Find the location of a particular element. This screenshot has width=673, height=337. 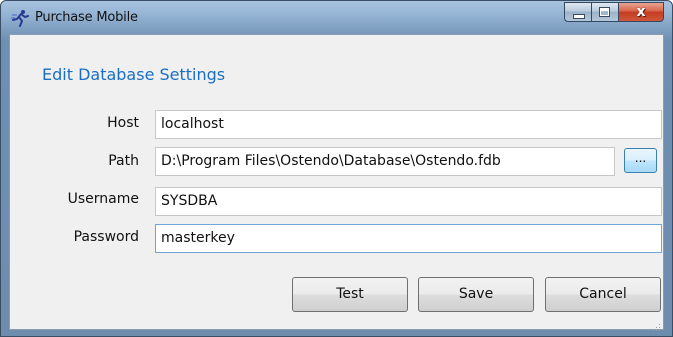

password-label: Password is located at coordinates (106, 237).